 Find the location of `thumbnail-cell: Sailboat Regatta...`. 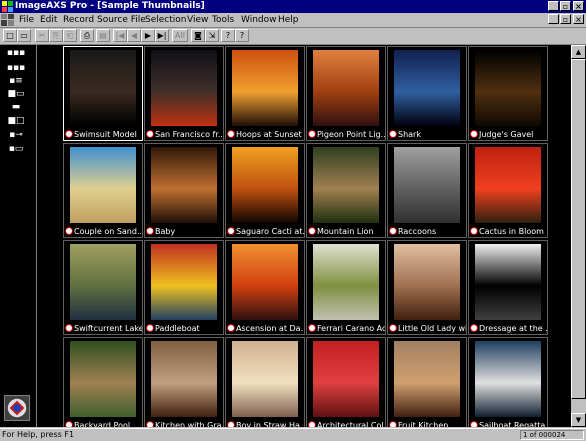

thumbnail-cell: Sailboat Regatta... is located at coordinates (508, 382).